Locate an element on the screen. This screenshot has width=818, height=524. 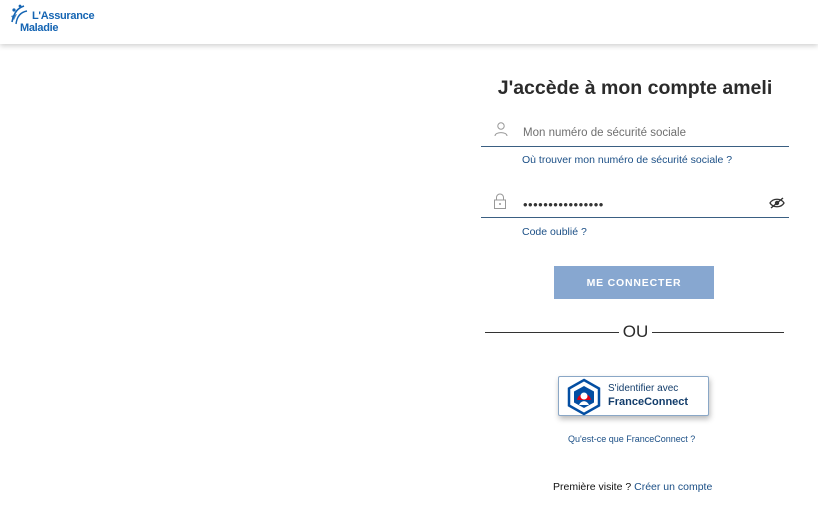
logo-text-line2: Maladie is located at coordinates (39, 28).